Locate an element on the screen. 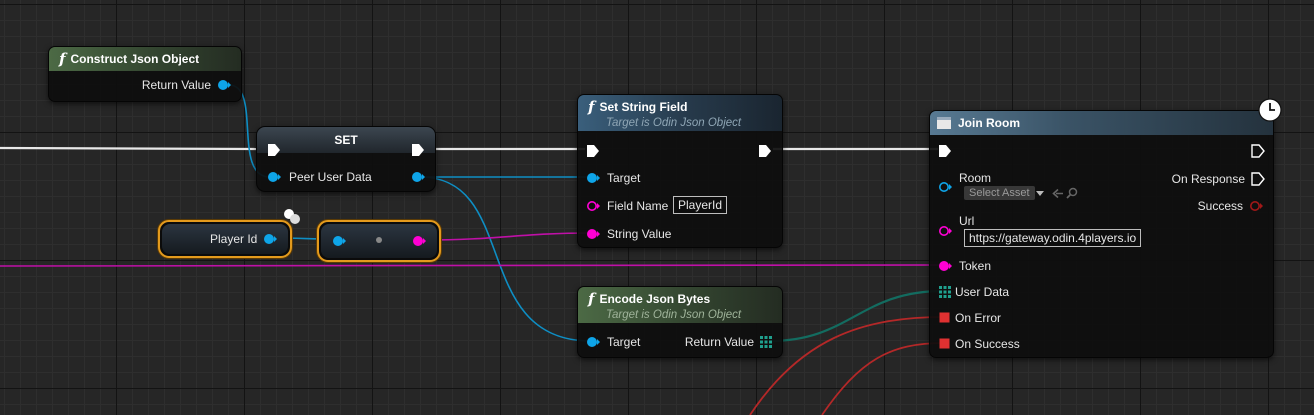  combo-chevron-down-icon is located at coordinates (1040, 194).